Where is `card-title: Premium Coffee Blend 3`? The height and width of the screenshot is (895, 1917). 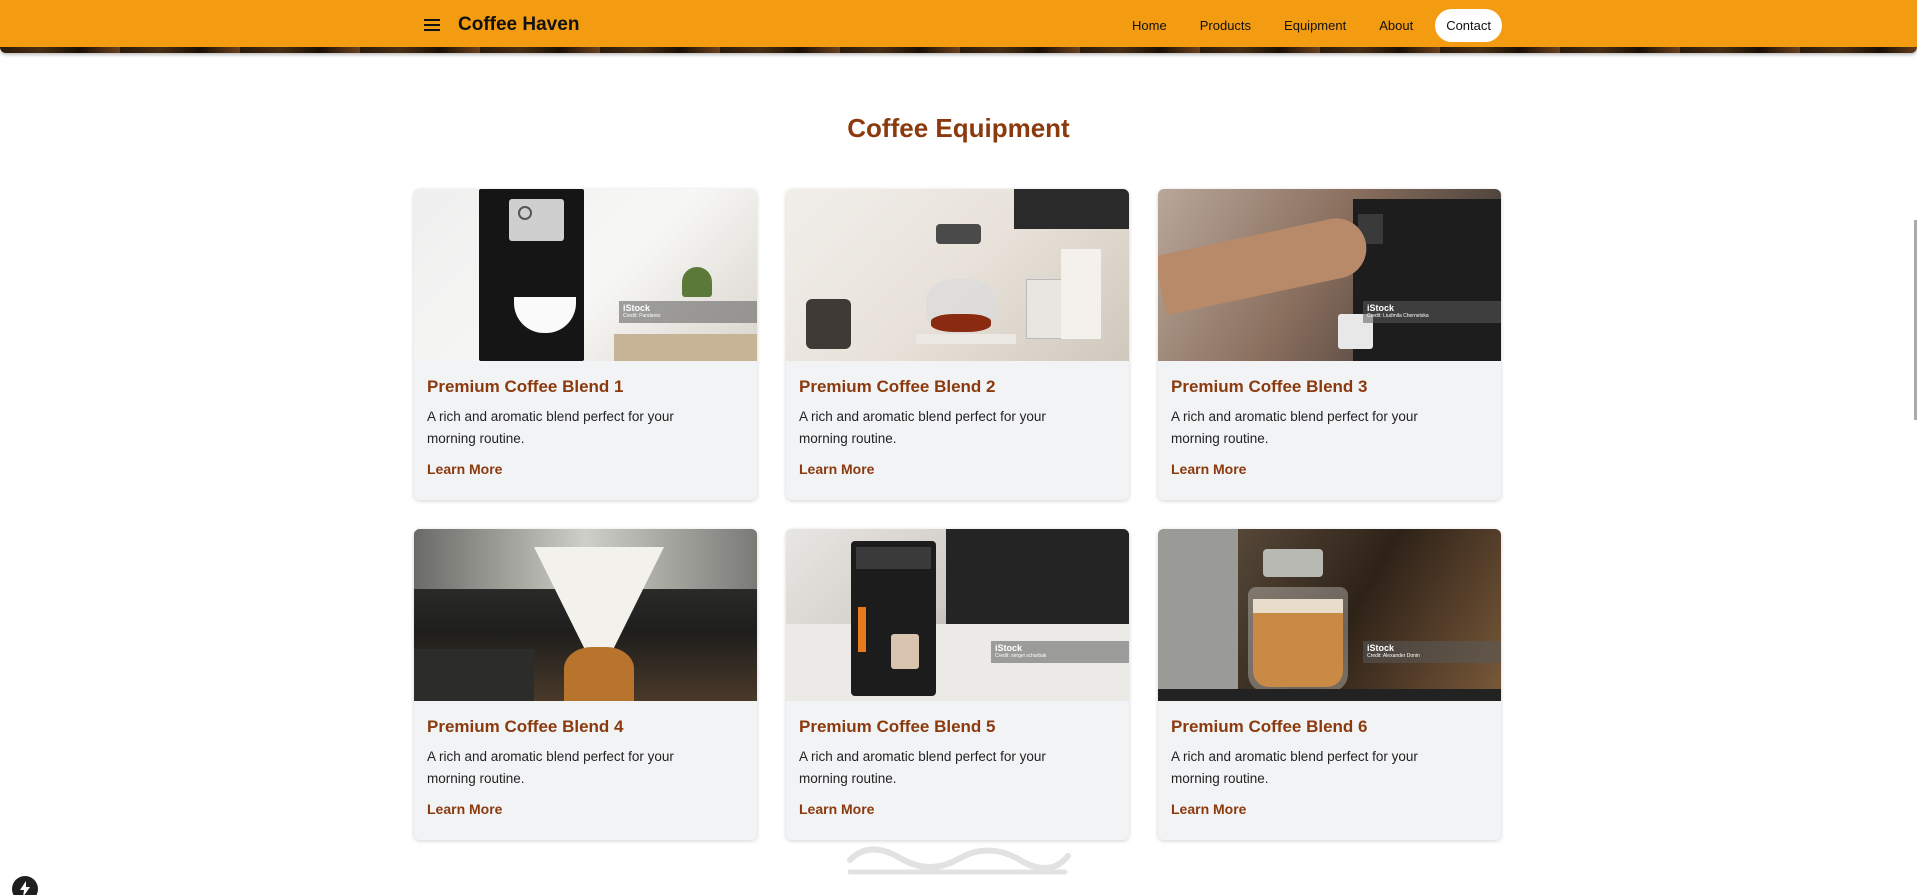 card-title: Premium Coffee Blend 3 is located at coordinates (1269, 386).